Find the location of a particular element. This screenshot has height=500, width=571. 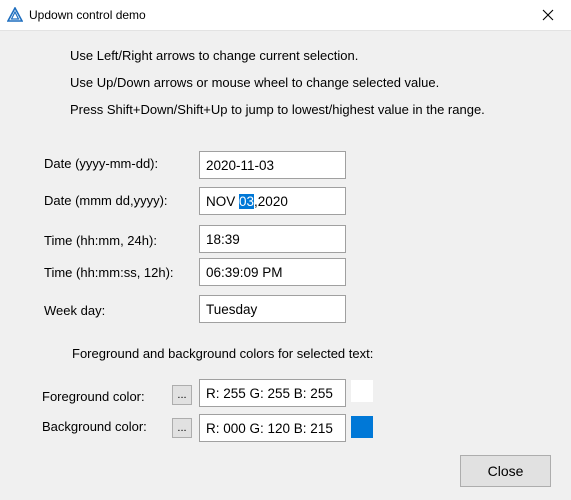

date-iso-value: 2020-11-03 is located at coordinates (240, 165).